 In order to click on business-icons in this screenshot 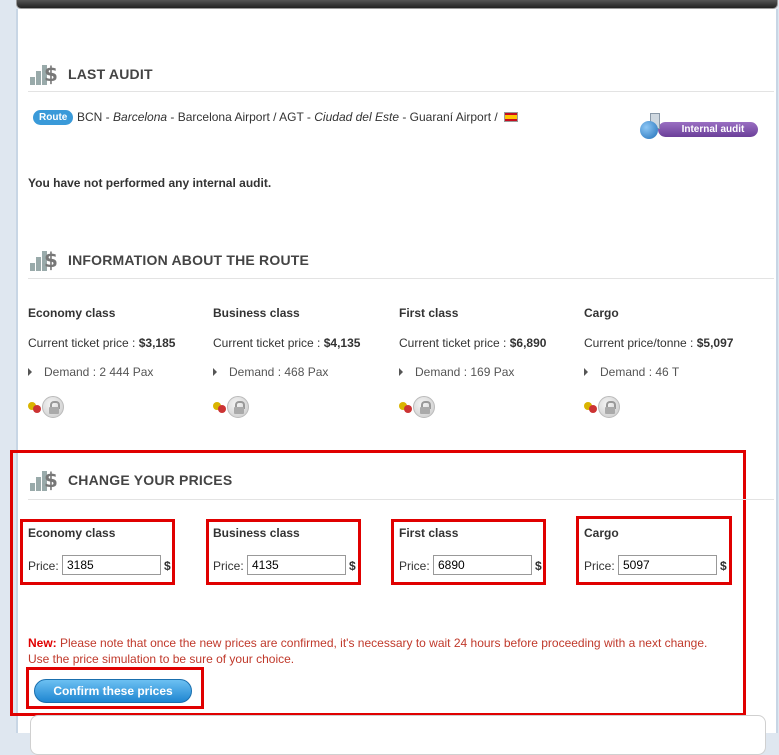, I will do `click(233, 407)`.